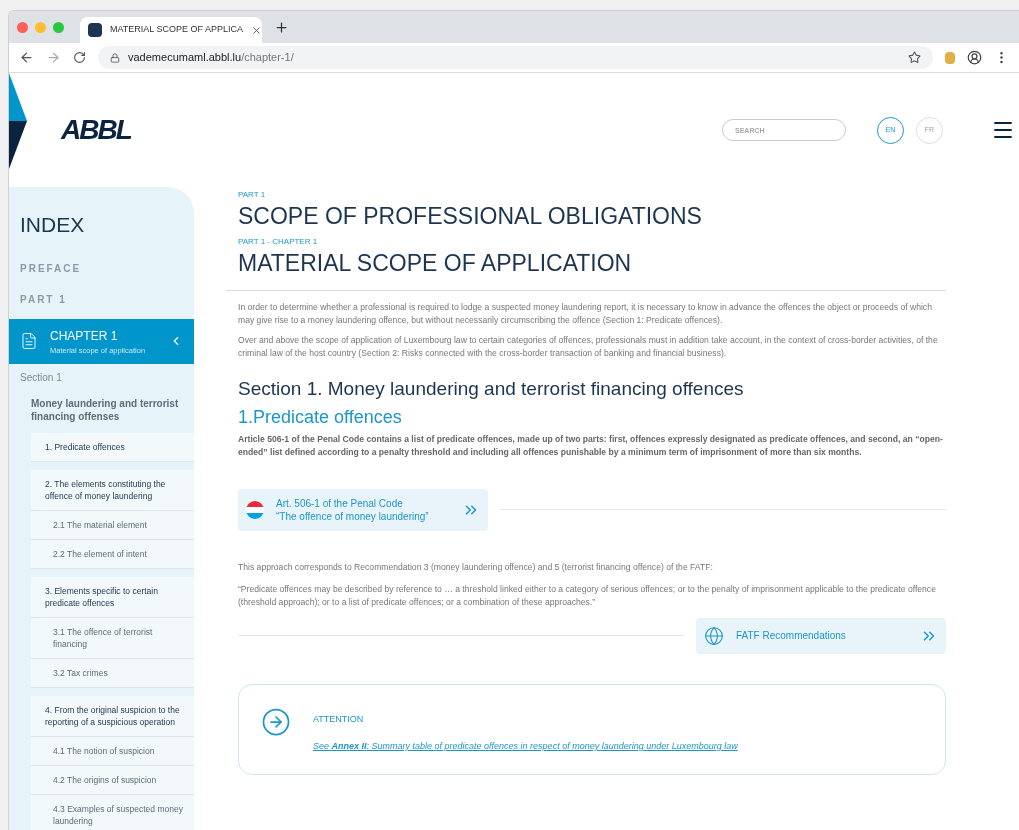 Image resolution: width=1019 pixels, height=830 pixels. What do you see at coordinates (84, 336) in the screenshot?
I see `chapter-label: CHAPTER 1` at bounding box center [84, 336].